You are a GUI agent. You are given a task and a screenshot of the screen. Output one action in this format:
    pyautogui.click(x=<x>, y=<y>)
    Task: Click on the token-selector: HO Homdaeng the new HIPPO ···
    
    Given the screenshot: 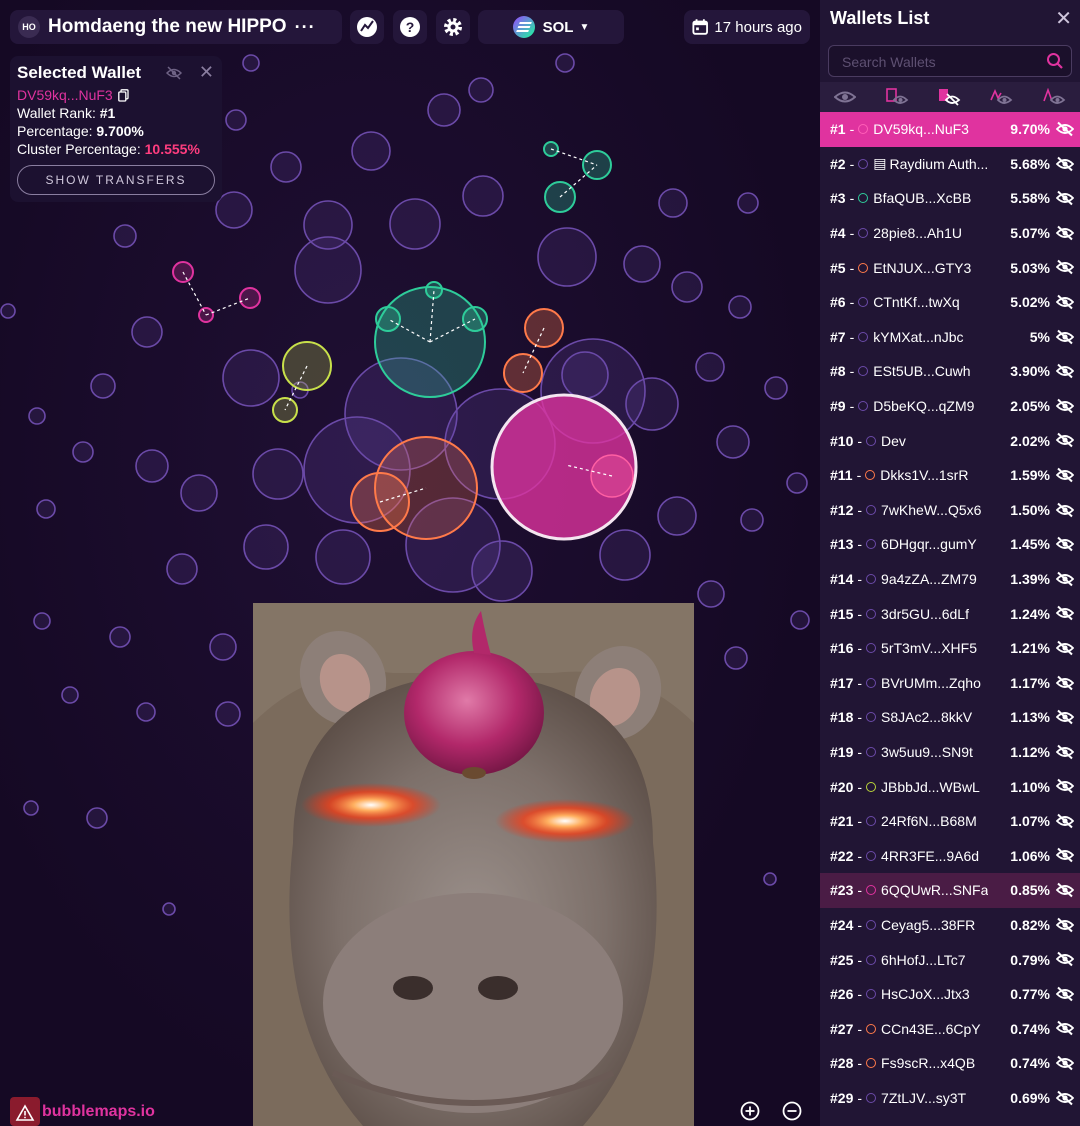 What is the action you would take?
    pyautogui.click(x=176, y=27)
    